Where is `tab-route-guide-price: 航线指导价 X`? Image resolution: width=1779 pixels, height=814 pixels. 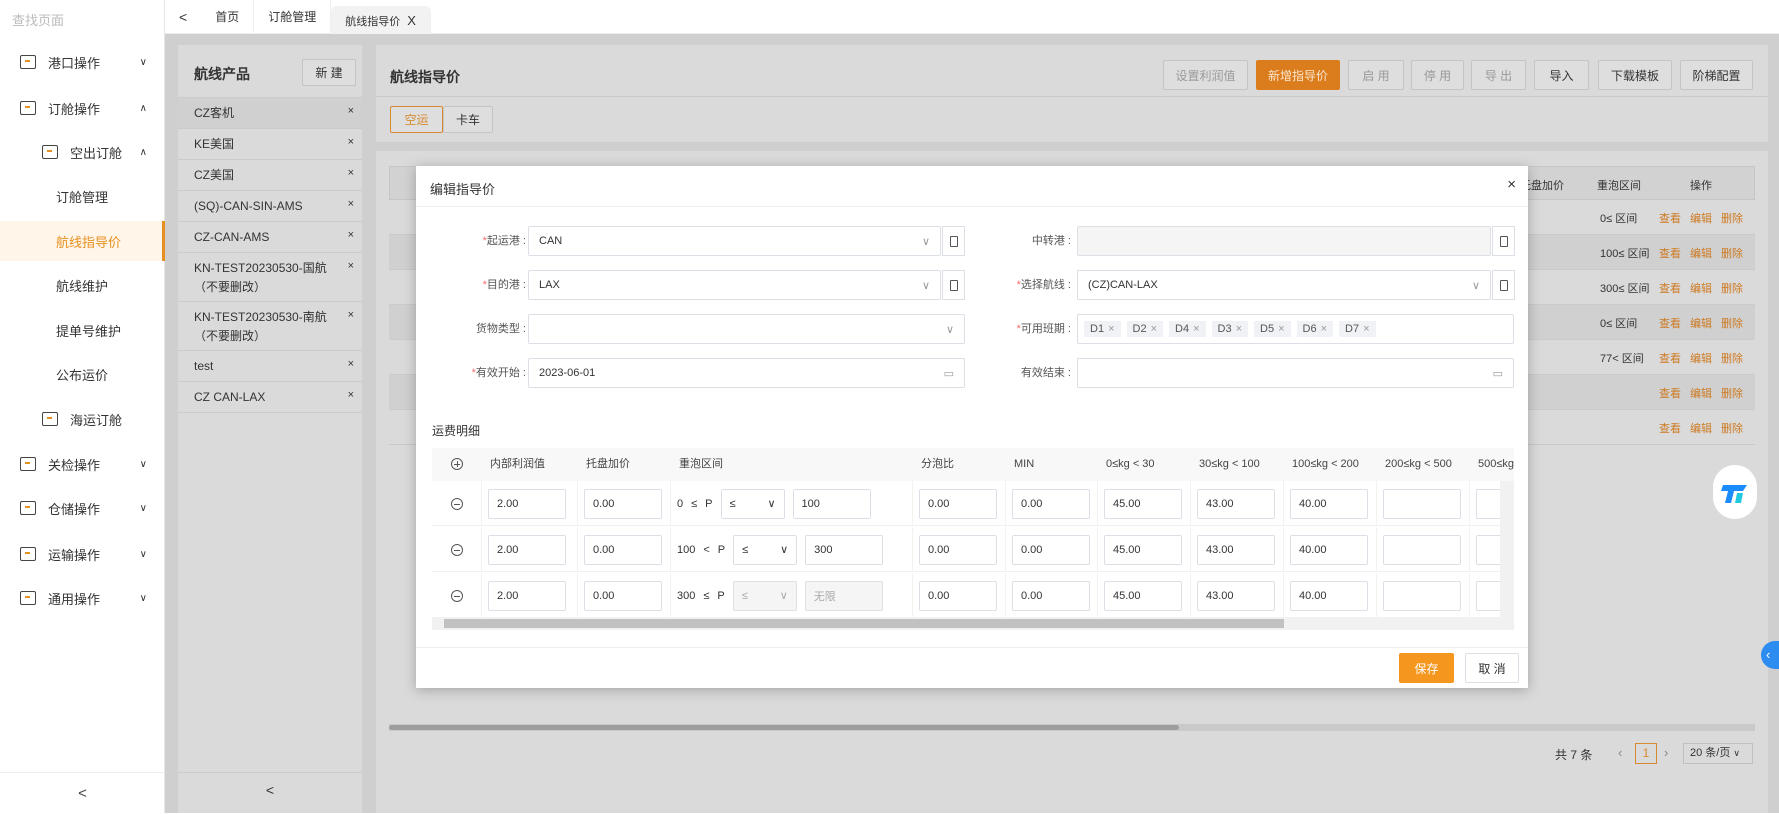 tab-route-guide-price: 航线指导价 X is located at coordinates (381, 19).